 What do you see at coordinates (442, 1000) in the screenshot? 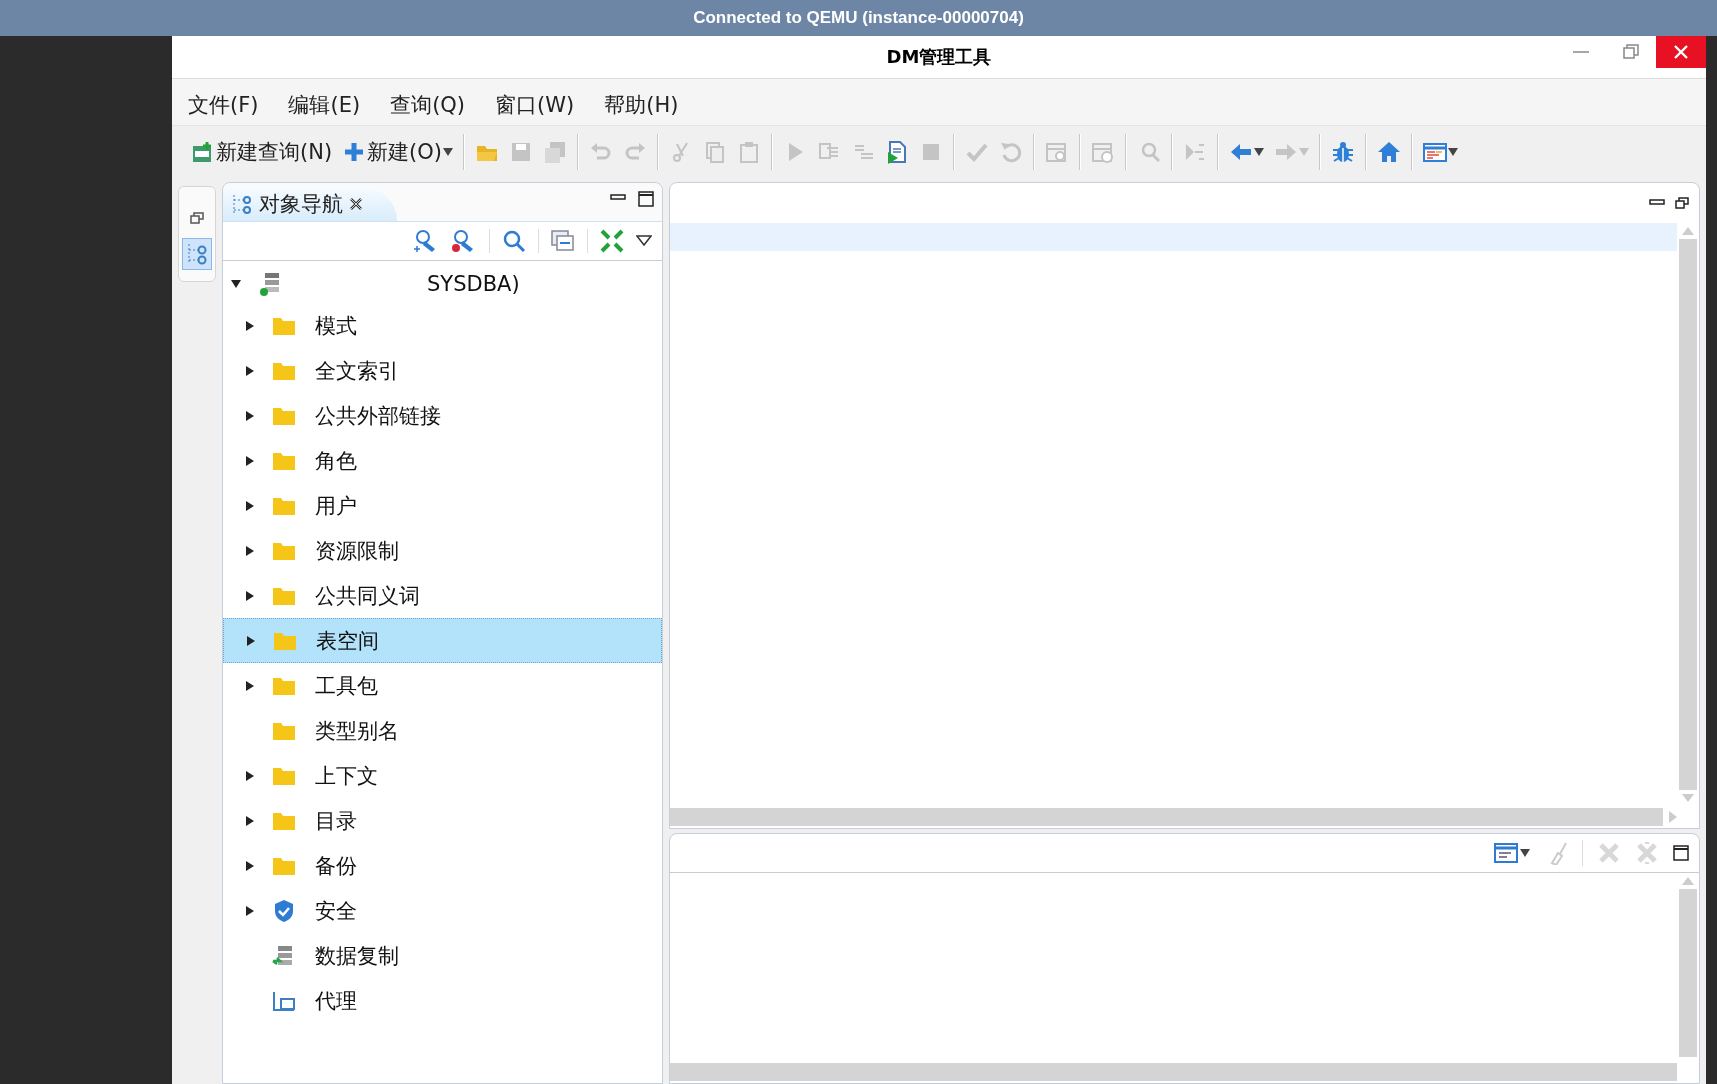
I see `tree-item: 代理` at bounding box center [442, 1000].